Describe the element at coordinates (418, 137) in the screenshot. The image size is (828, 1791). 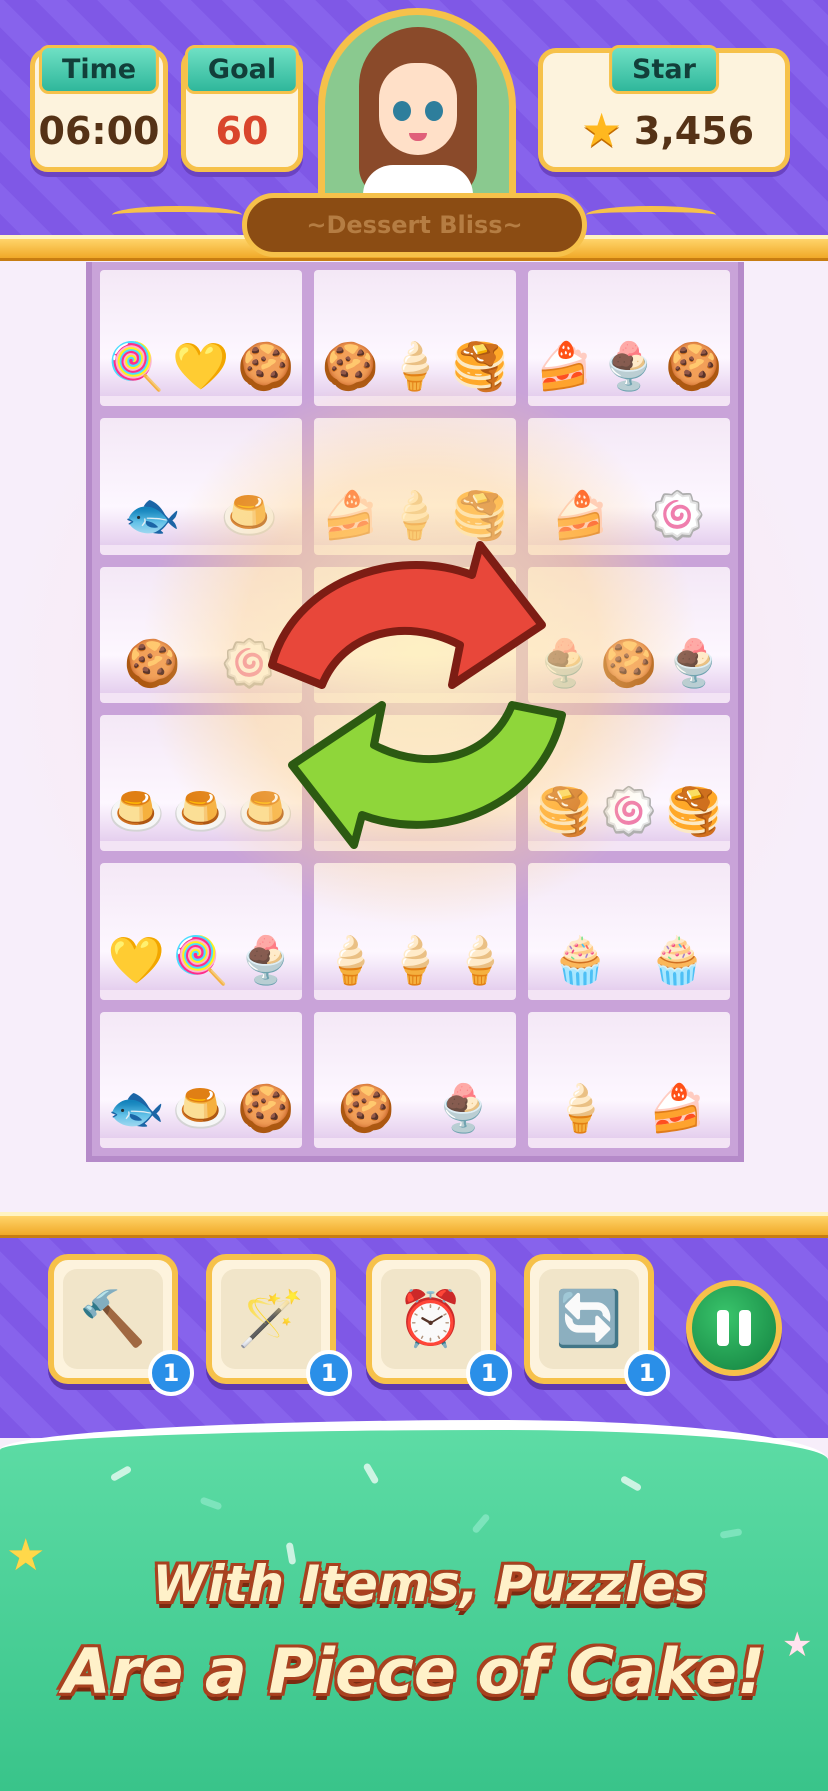
I see `portrait-mouth` at that location.